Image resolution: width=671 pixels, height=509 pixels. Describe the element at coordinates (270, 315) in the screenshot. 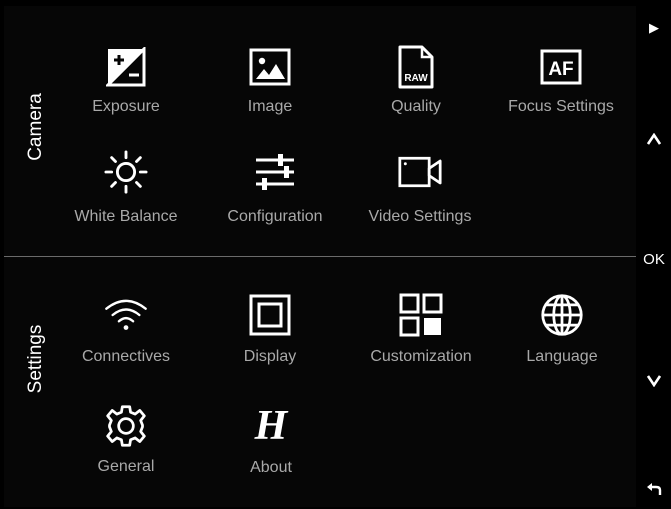

I see `display-icon` at that location.